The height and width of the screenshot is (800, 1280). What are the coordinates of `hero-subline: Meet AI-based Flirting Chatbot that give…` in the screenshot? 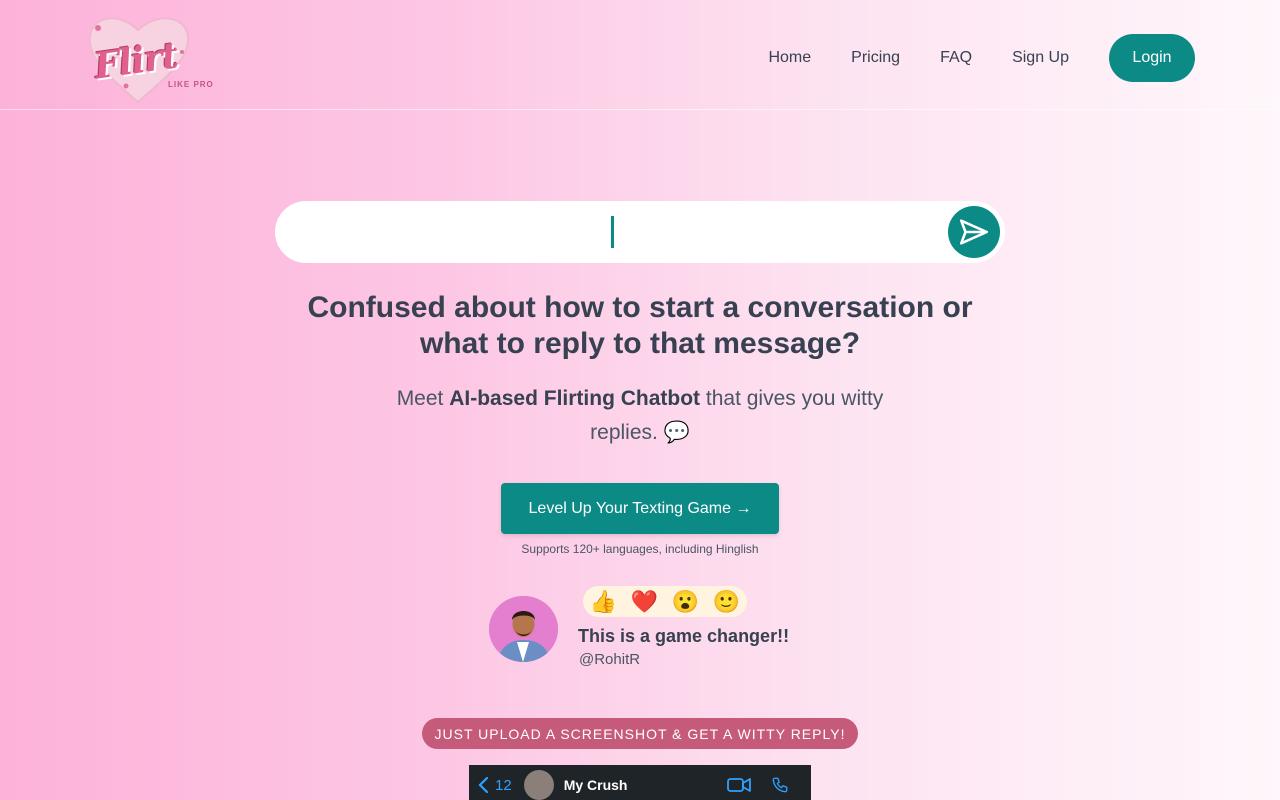 It's located at (640, 416).